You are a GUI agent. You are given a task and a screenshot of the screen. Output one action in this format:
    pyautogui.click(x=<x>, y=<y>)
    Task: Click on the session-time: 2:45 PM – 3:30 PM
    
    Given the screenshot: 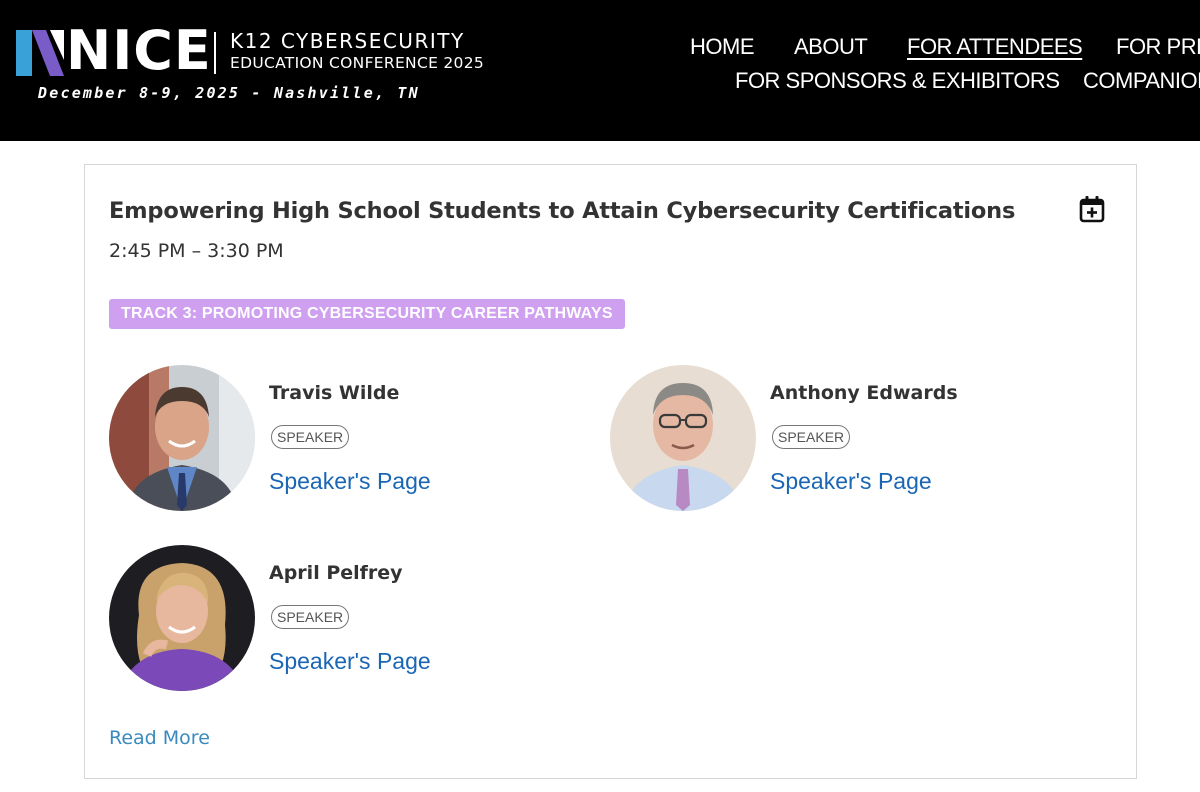 What is the action you would take?
    pyautogui.click(x=196, y=251)
    